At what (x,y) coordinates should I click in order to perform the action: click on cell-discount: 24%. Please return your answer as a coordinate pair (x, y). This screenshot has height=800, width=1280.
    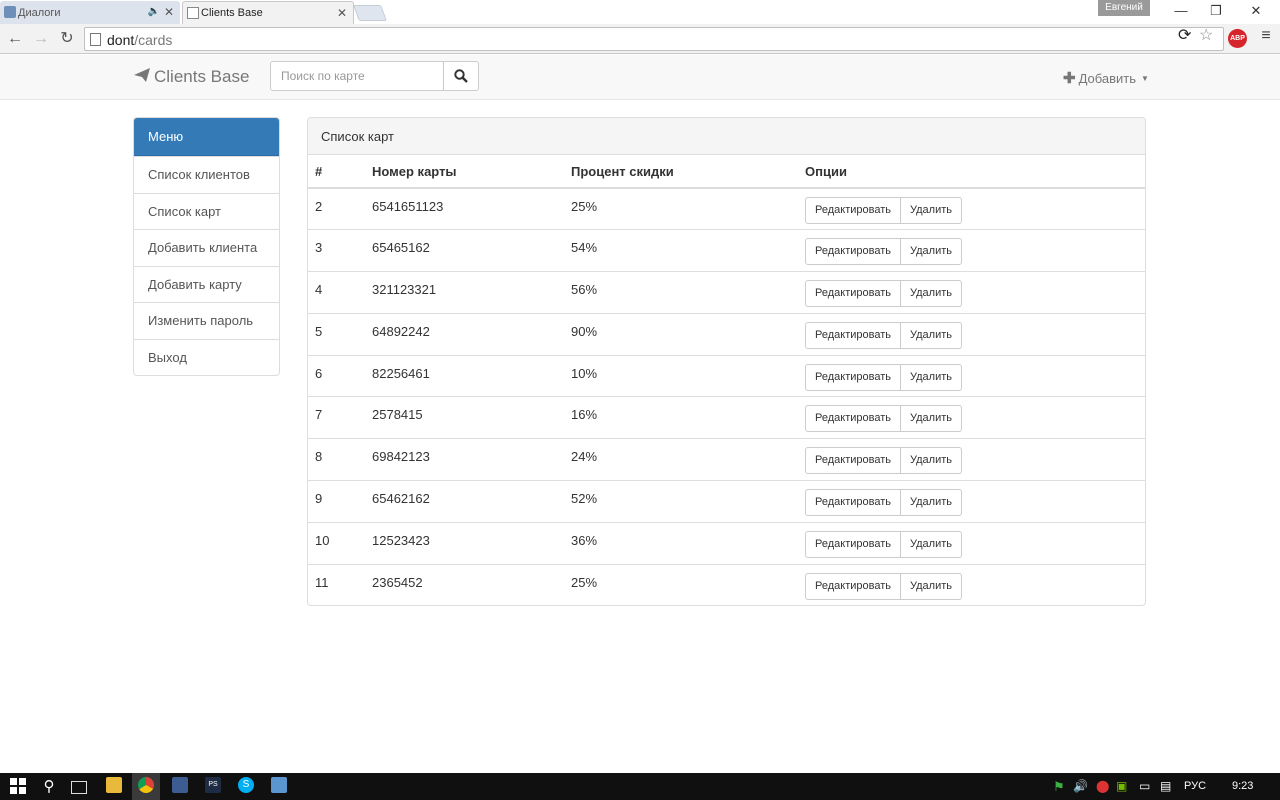
    Looking at the image, I should click on (681, 459).